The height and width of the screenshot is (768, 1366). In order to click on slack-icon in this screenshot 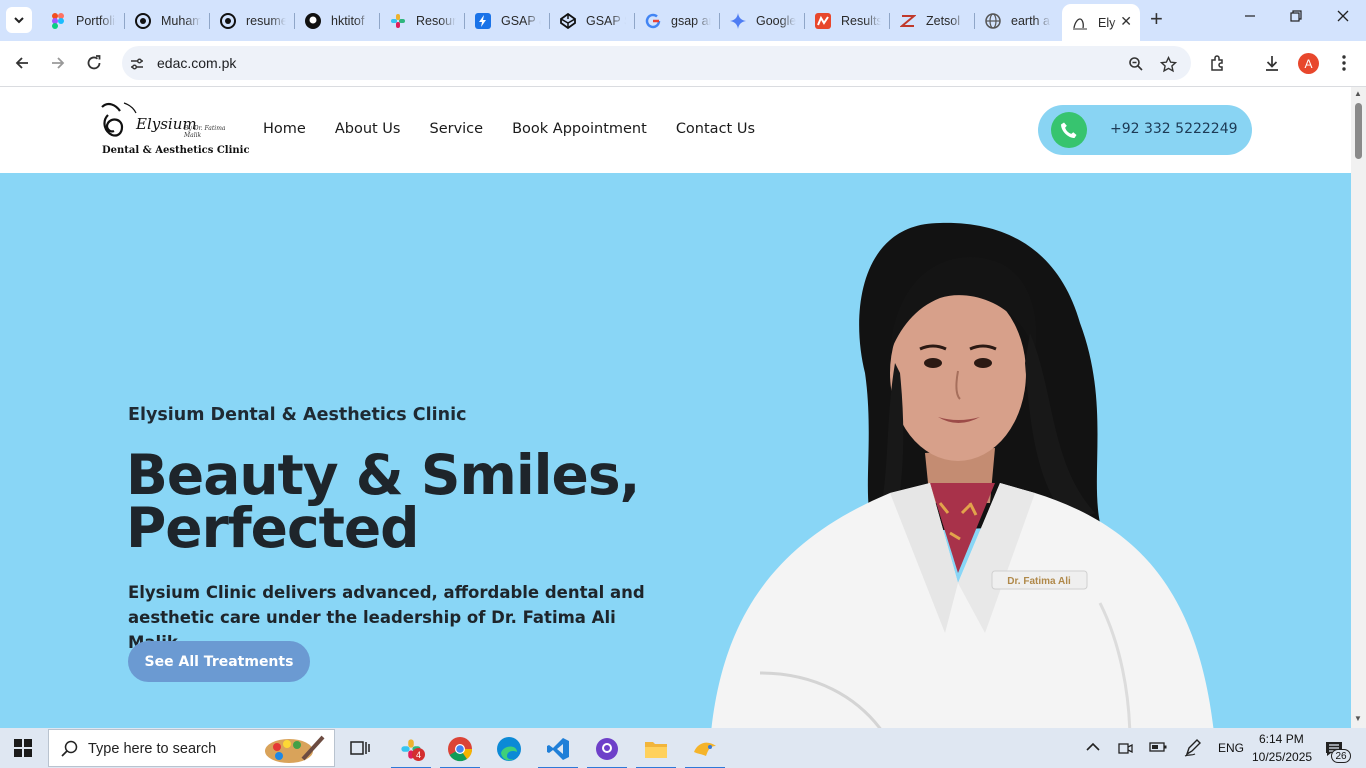, I will do `click(398, 21)`.